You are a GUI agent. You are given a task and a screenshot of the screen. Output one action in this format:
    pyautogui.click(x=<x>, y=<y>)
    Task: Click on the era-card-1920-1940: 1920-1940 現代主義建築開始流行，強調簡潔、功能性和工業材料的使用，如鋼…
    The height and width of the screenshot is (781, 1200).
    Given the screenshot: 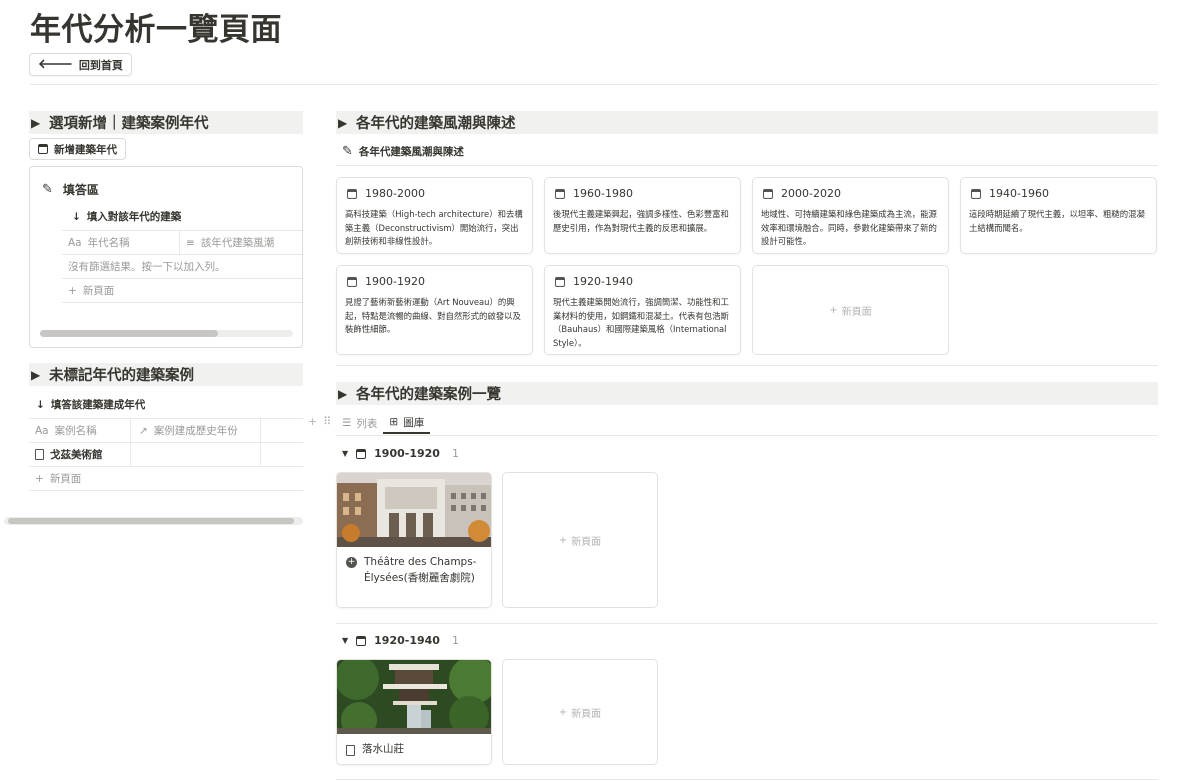 What is the action you would take?
    pyautogui.click(x=642, y=310)
    